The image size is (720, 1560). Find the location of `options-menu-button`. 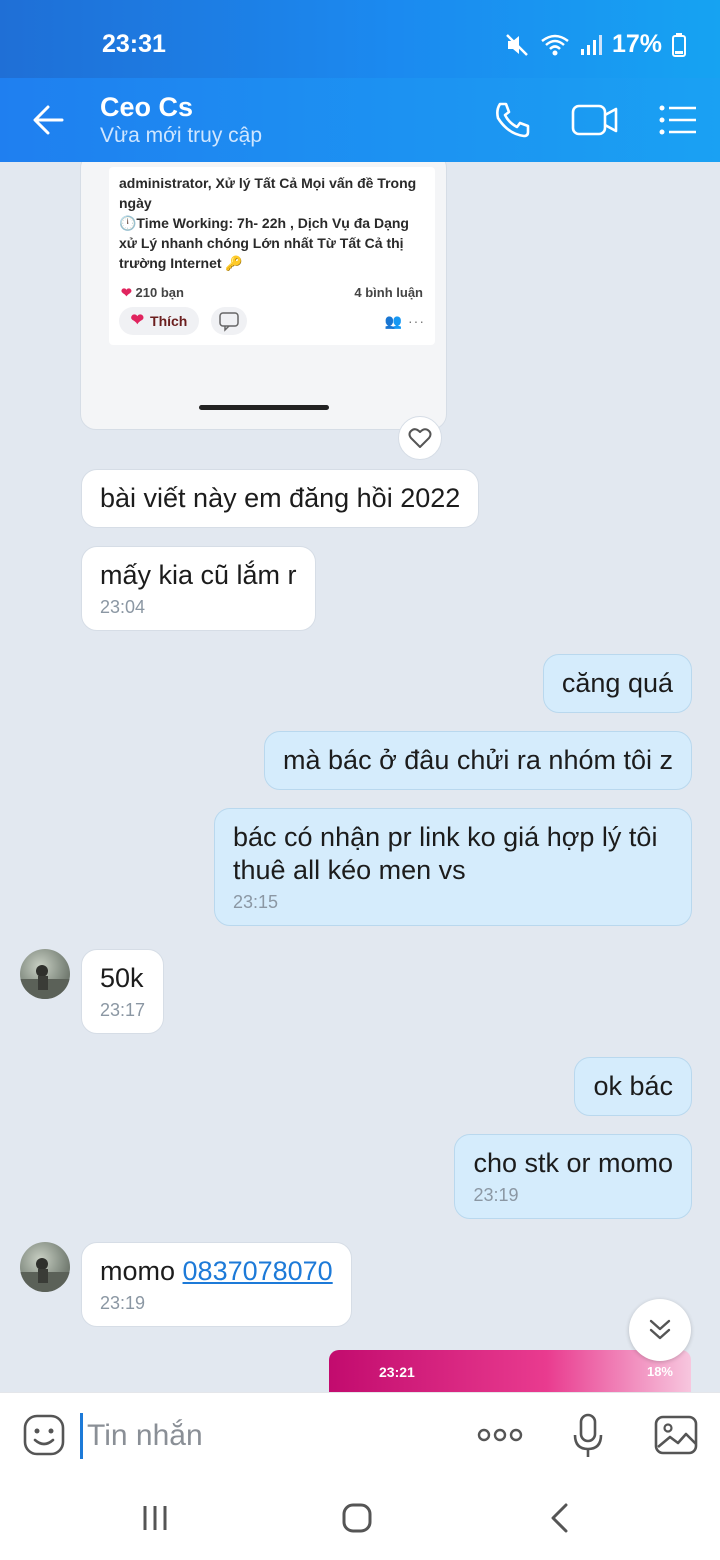

options-menu-button is located at coordinates (678, 120).